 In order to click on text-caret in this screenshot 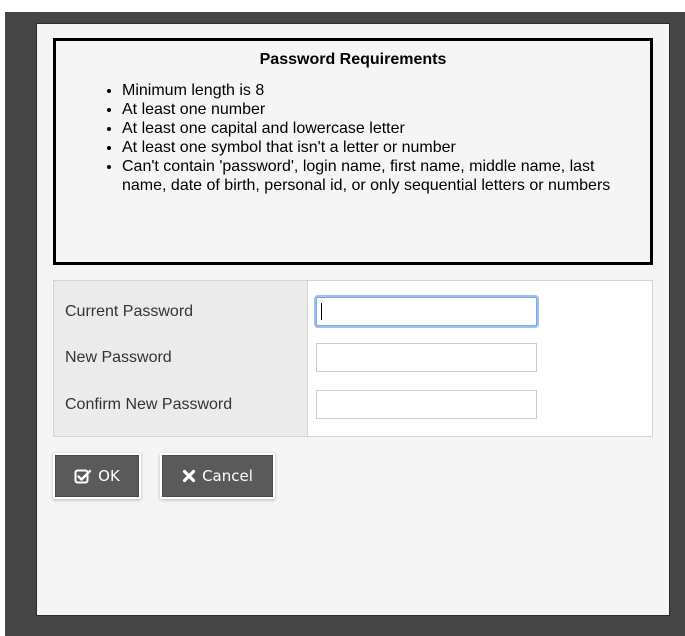, I will do `click(321, 311)`.